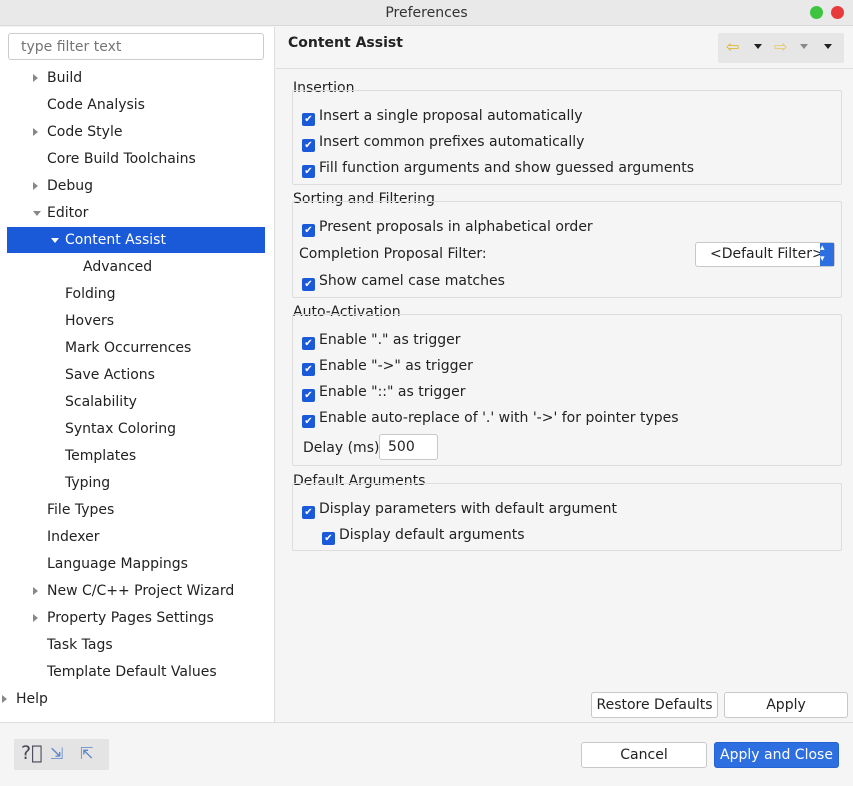  What do you see at coordinates (86, 753) in the screenshot?
I see `export-icon: ⇱` at bounding box center [86, 753].